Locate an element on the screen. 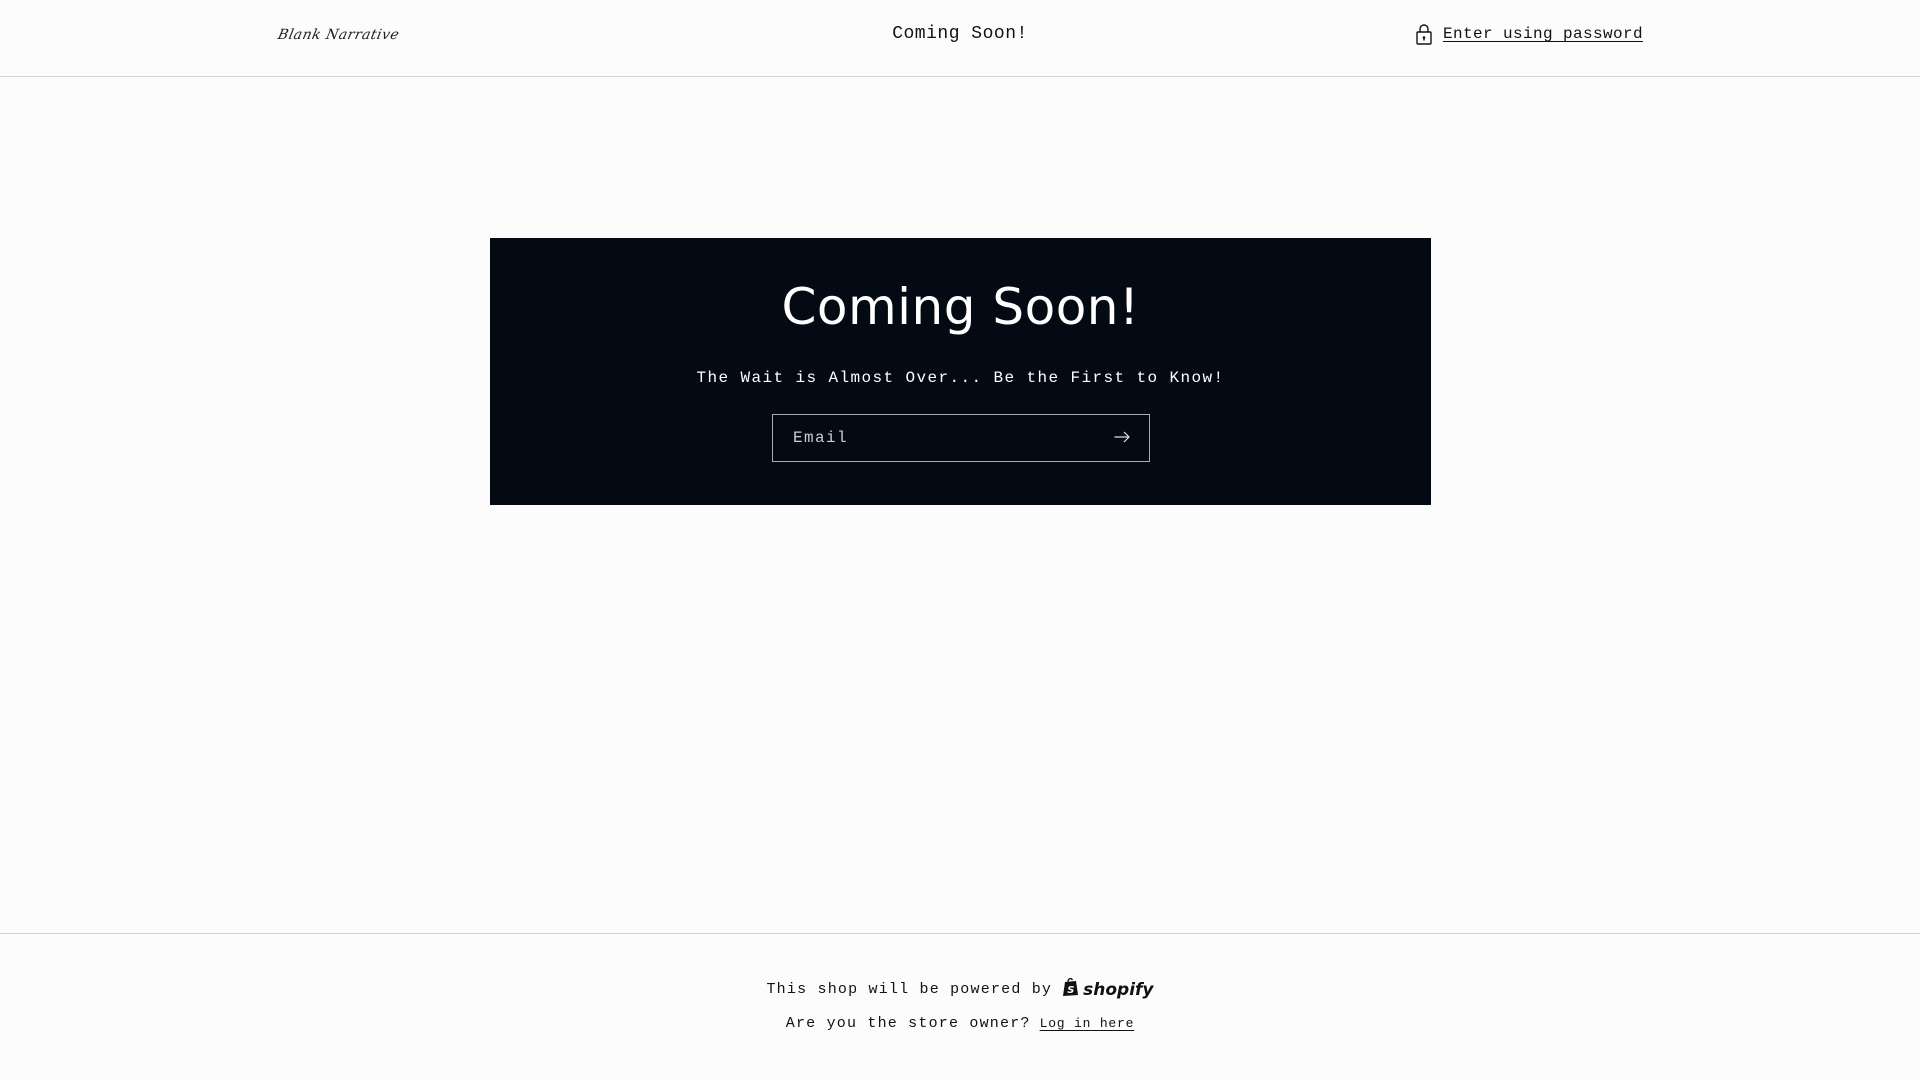 The image size is (1920, 1080). banner-title: Coming Soon! is located at coordinates (960, 307).